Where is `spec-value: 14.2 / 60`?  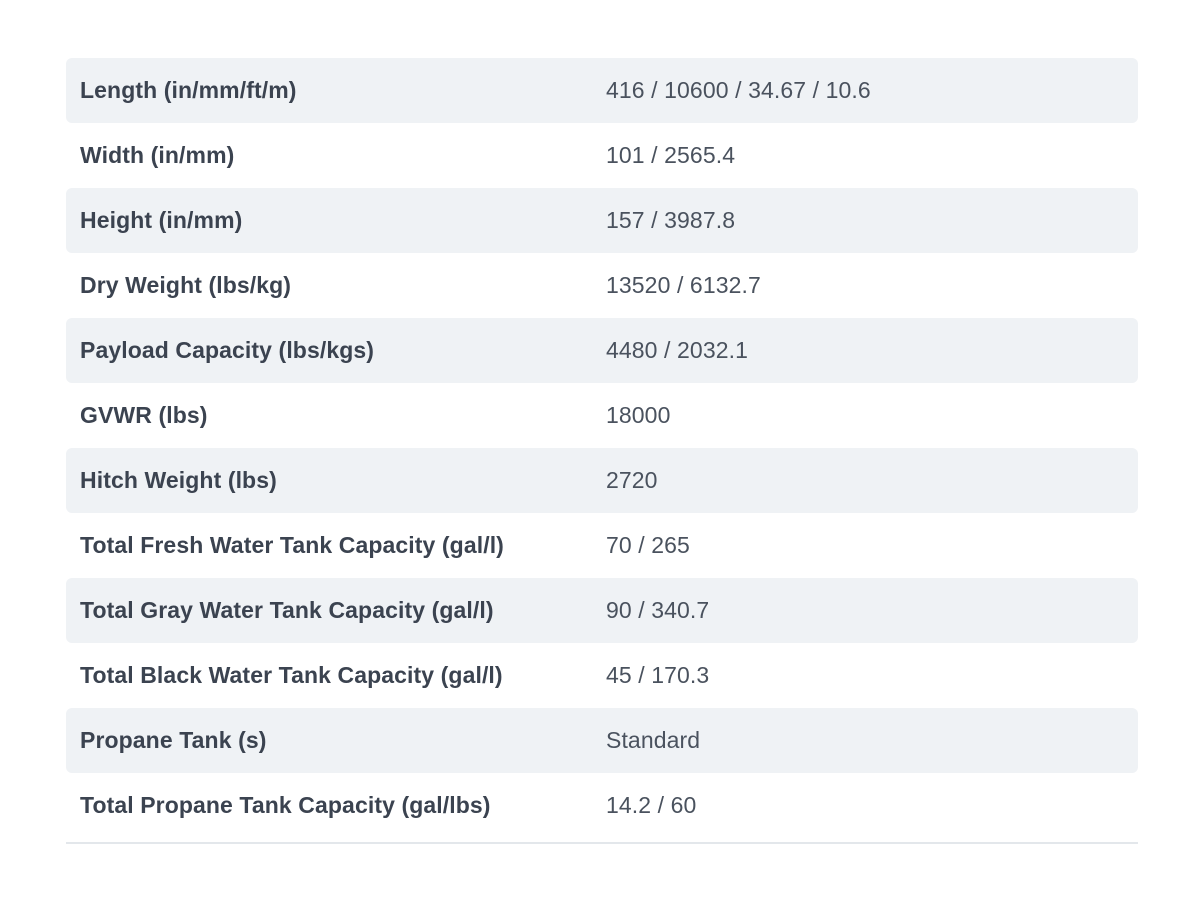 spec-value: 14.2 / 60 is located at coordinates (651, 805).